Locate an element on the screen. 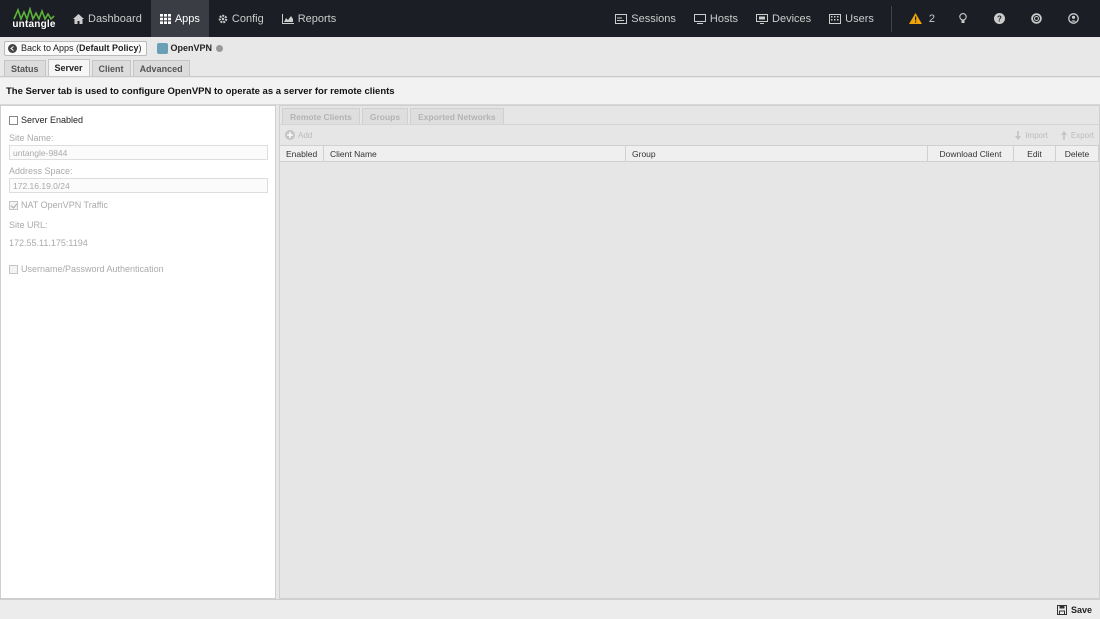  tab-client: Client is located at coordinates (111, 68).